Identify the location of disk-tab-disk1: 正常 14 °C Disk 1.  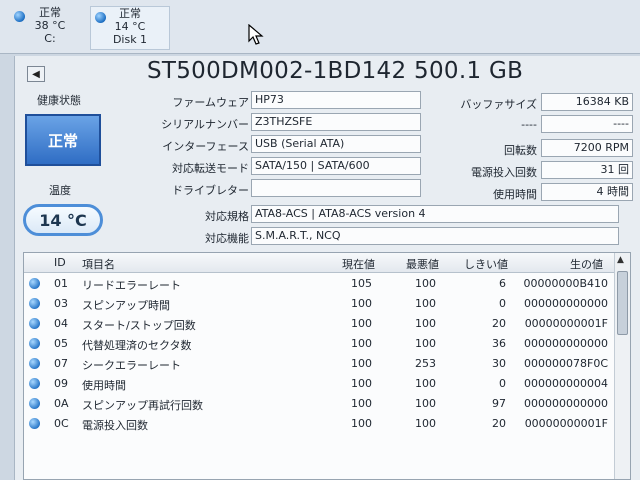
(130, 28).